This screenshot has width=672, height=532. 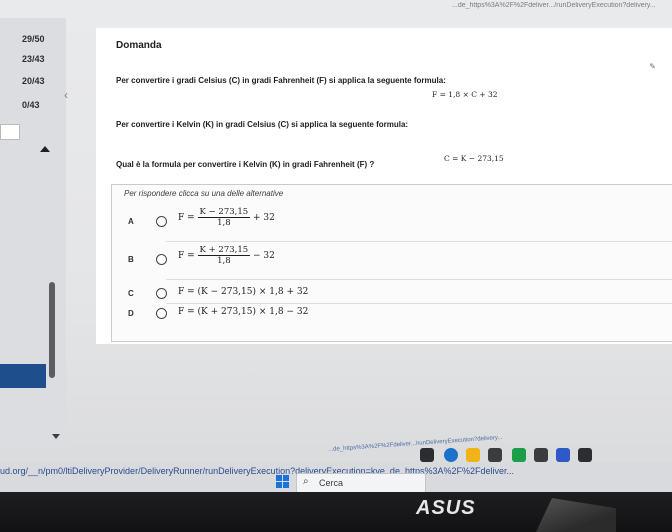 I want to click on chevron-left-icon: ‹, so click(x=66, y=95).